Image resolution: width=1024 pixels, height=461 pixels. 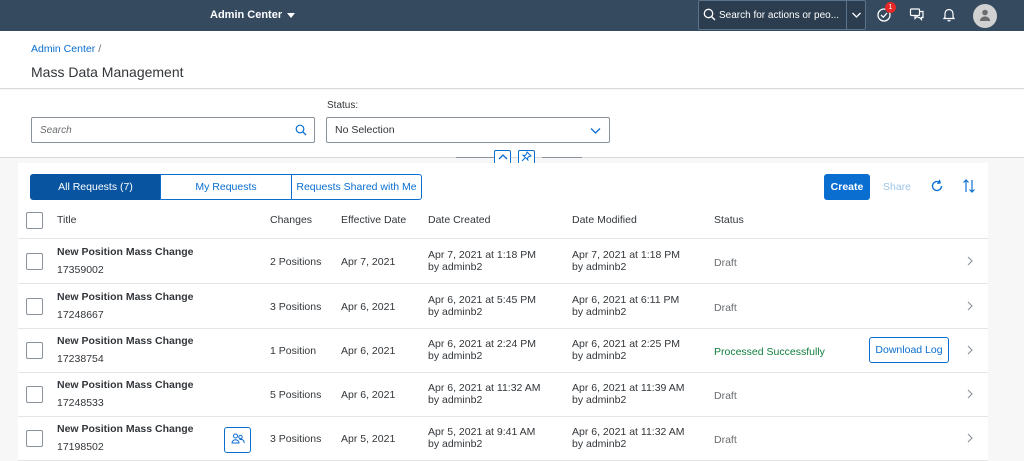 What do you see at coordinates (343, 105) in the screenshot?
I see `status-filter-label: Status:` at bounding box center [343, 105].